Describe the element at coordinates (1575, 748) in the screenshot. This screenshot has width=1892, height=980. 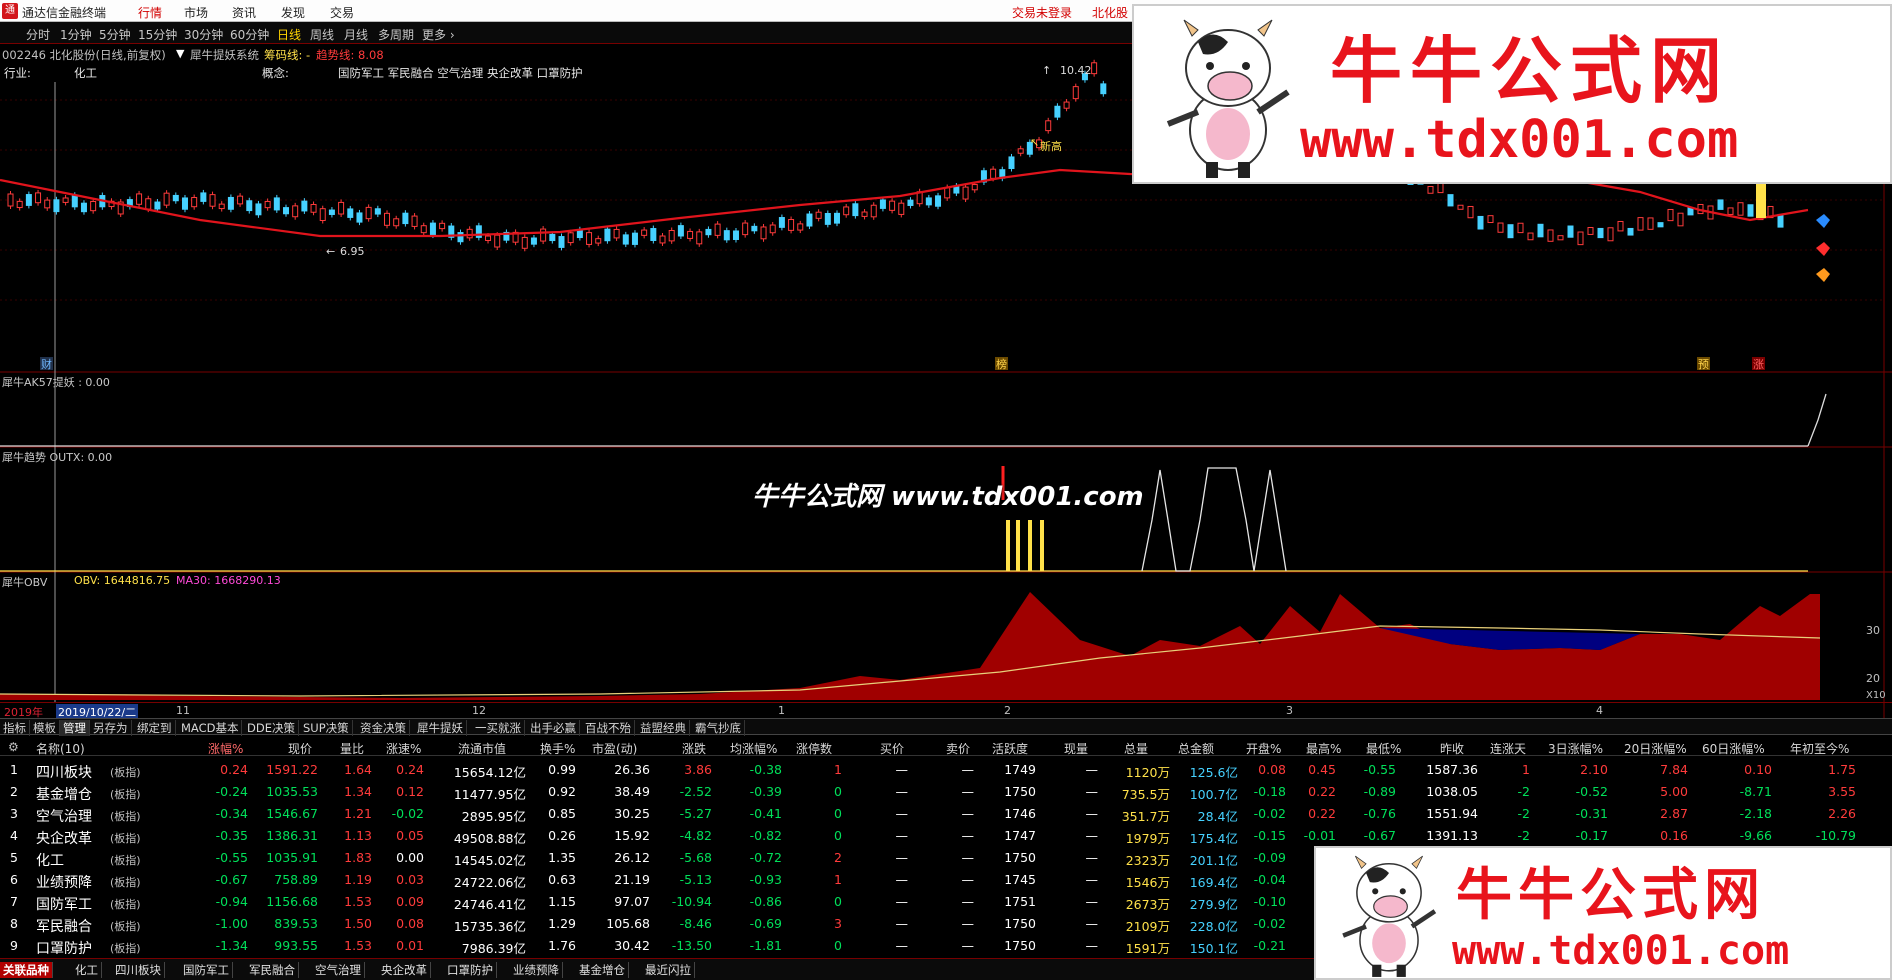
I see `col-3d: 3日涨幅%` at that location.